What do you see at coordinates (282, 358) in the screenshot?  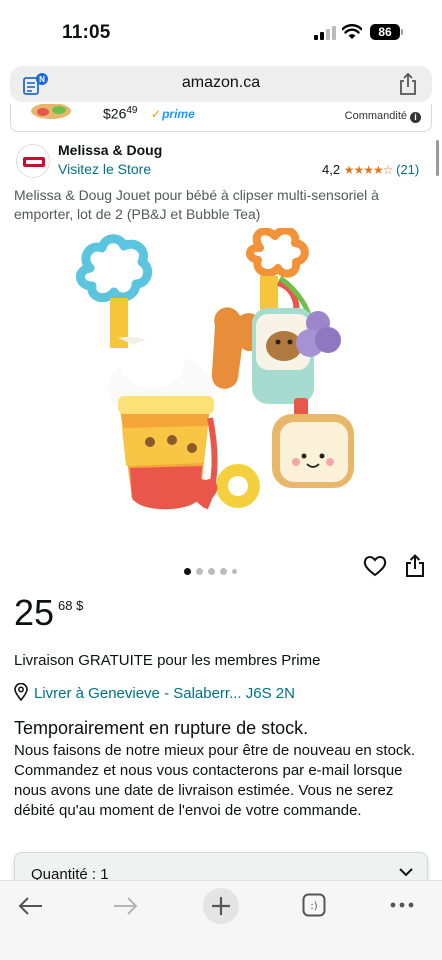 I see `pbj-toy-illustration` at bounding box center [282, 358].